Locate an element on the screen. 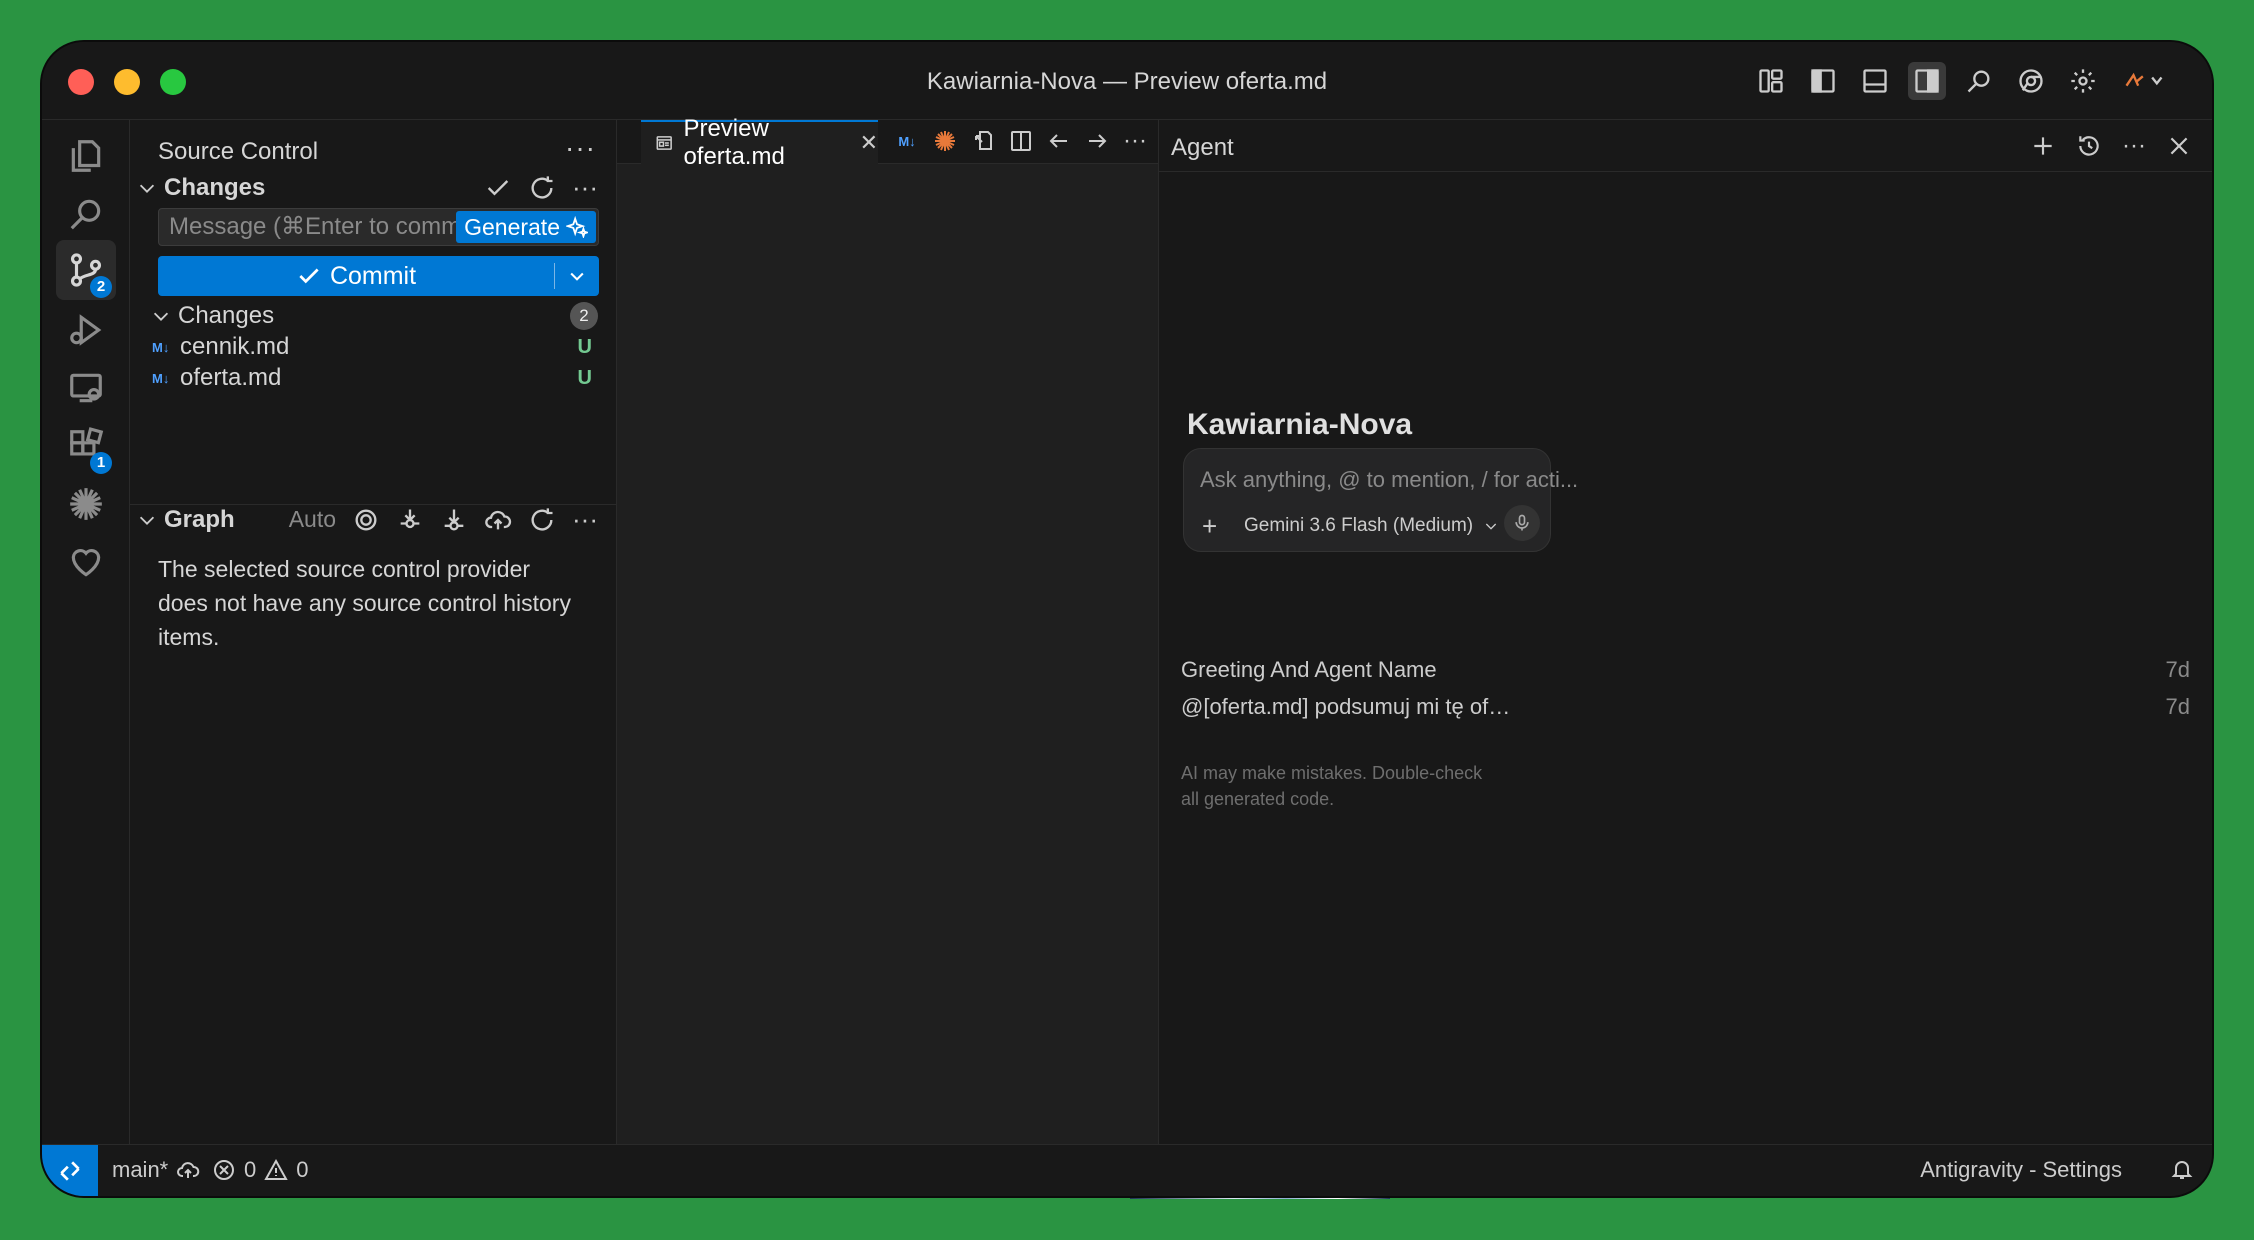 The width and height of the screenshot is (2254, 1240). extensions-badge: 1 is located at coordinates (101, 463).